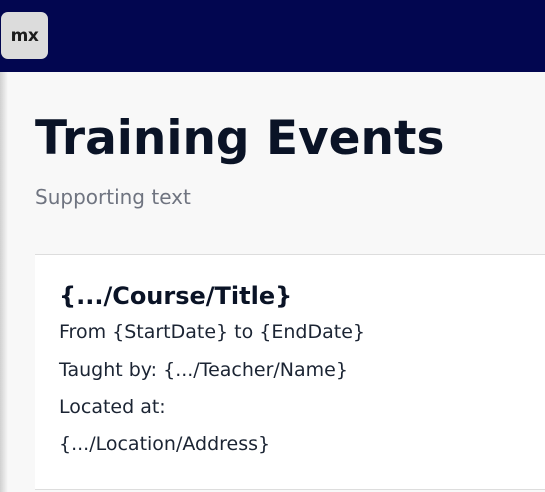 The width and height of the screenshot is (545, 492). Describe the element at coordinates (203, 370) in the screenshot. I see `teacher-name: Taught by: {.../Teacher/Name}` at that location.